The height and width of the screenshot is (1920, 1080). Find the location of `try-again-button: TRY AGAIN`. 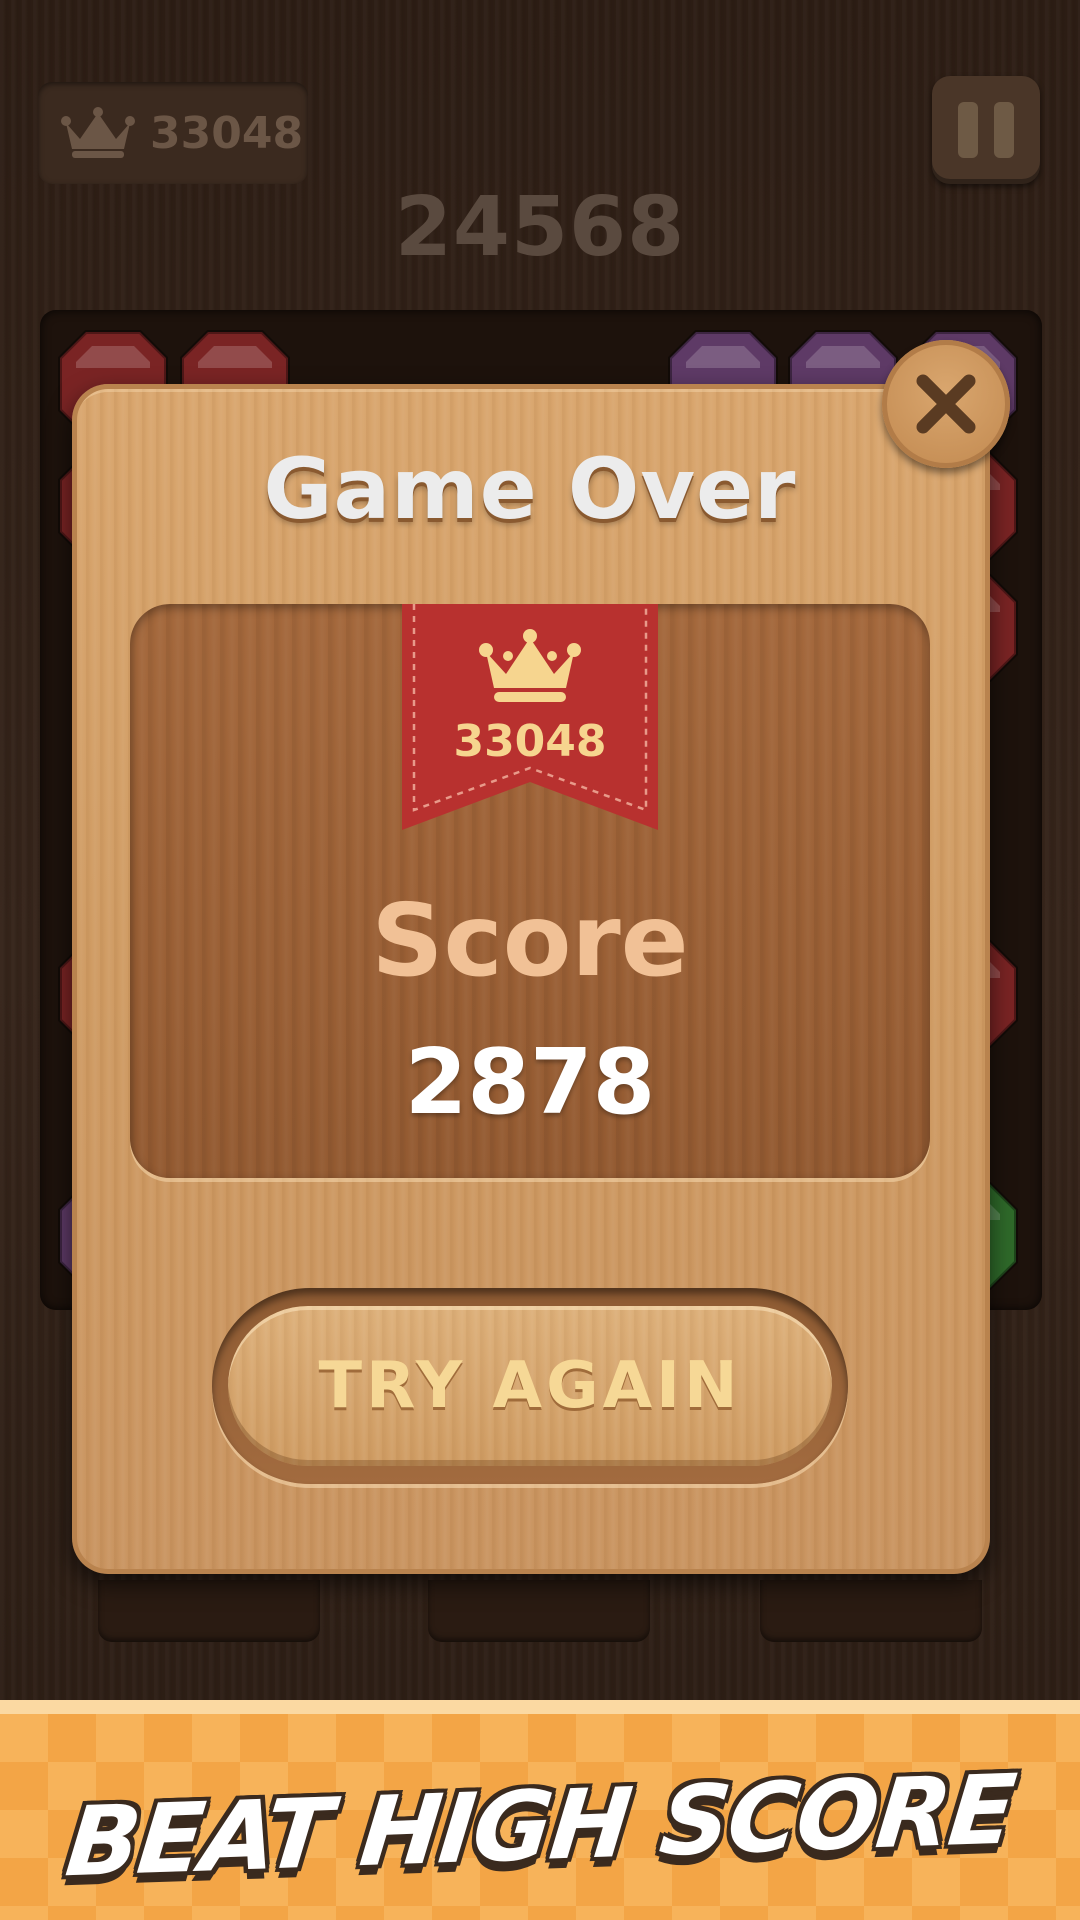

try-again-button: TRY AGAIN is located at coordinates (530, 1386).